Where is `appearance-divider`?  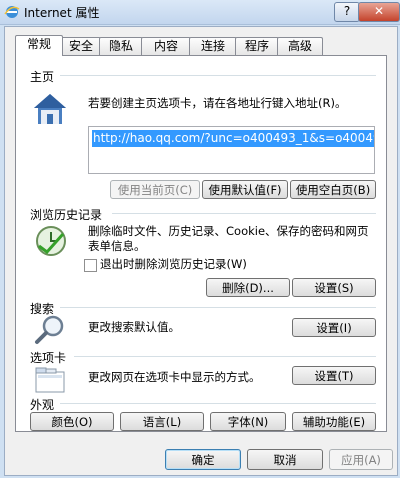
appearance-divider is located at coordinates (218, 403).